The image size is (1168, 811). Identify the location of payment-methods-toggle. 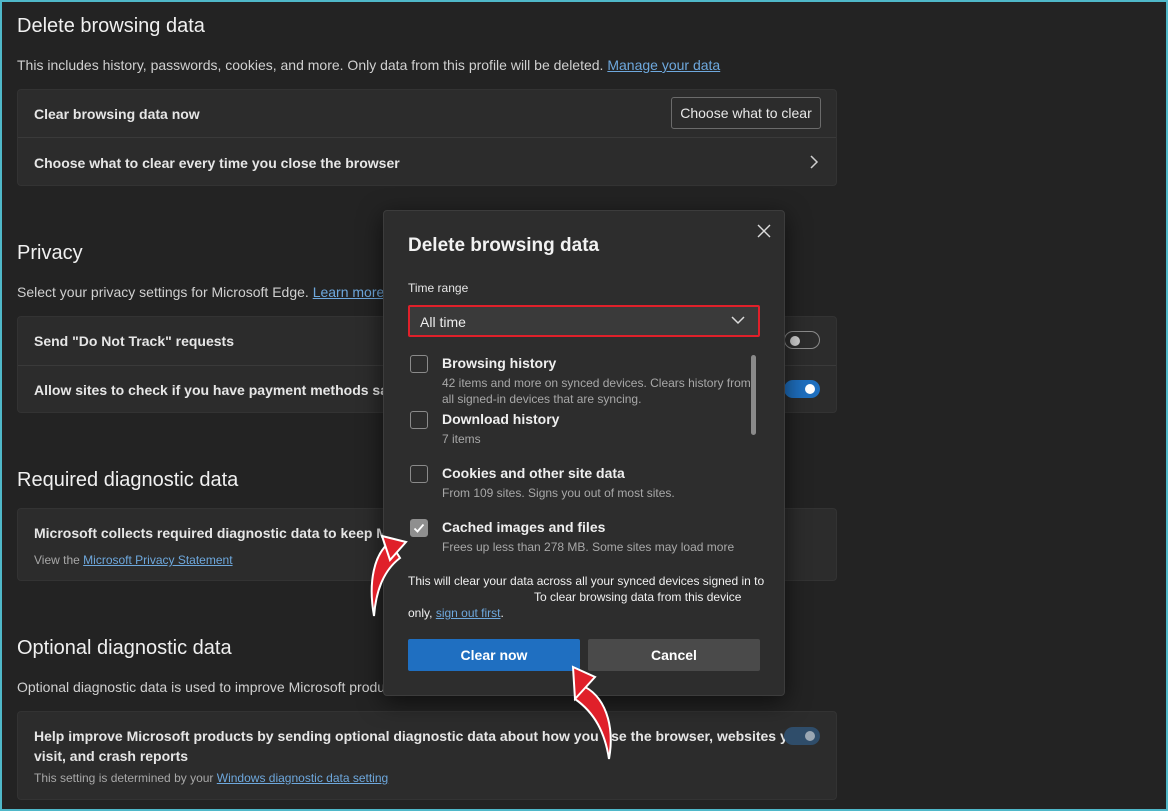
(802, 389).